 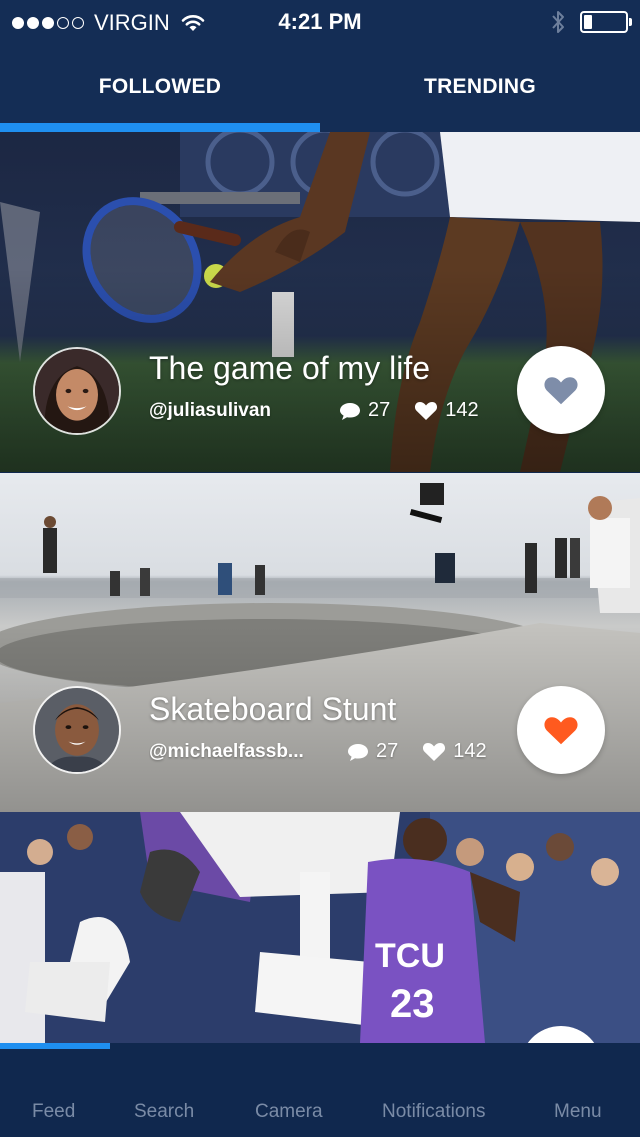 What do you see at coordinates (53, 1112) in the screenshot?
I see `nav-feed: Feed` at bounding box center [53, 1112].